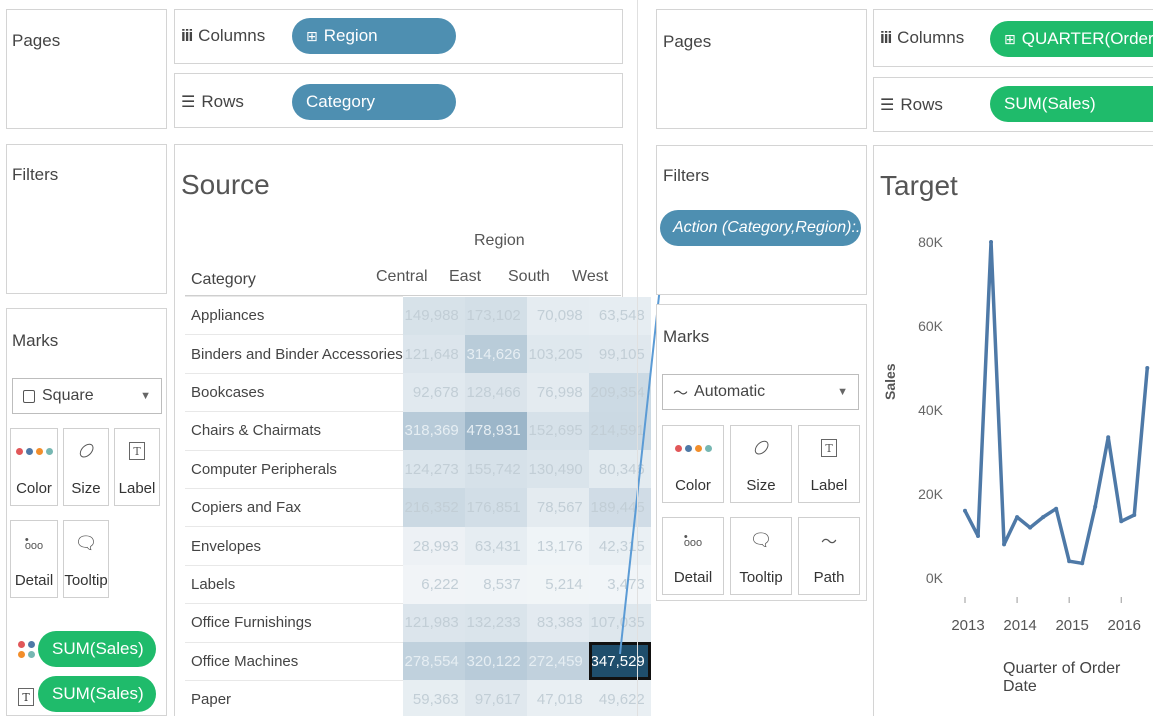 The image size is (1153, 716). What do you see at coordinates (433, 507) in the screenshot?
I see `sales-cell: 216,352` at bounding box center [433, 507].